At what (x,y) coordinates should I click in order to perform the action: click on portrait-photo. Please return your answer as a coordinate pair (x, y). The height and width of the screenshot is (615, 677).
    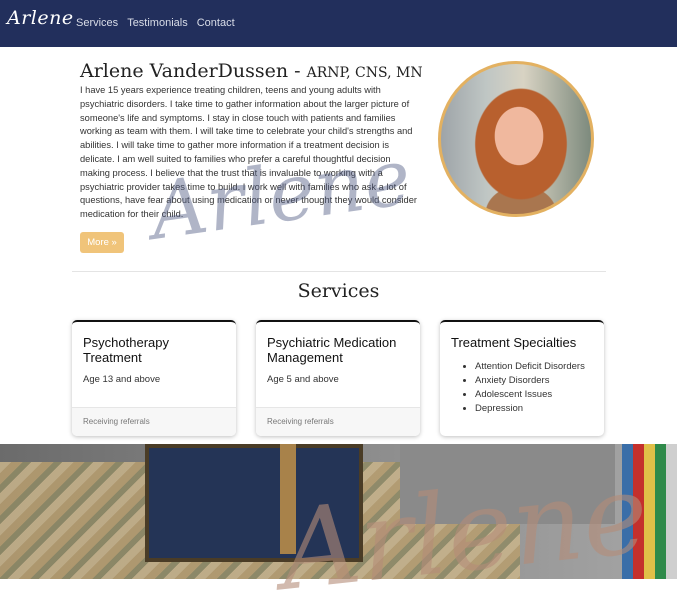
    Looking at the image, I should click on (516, 139).